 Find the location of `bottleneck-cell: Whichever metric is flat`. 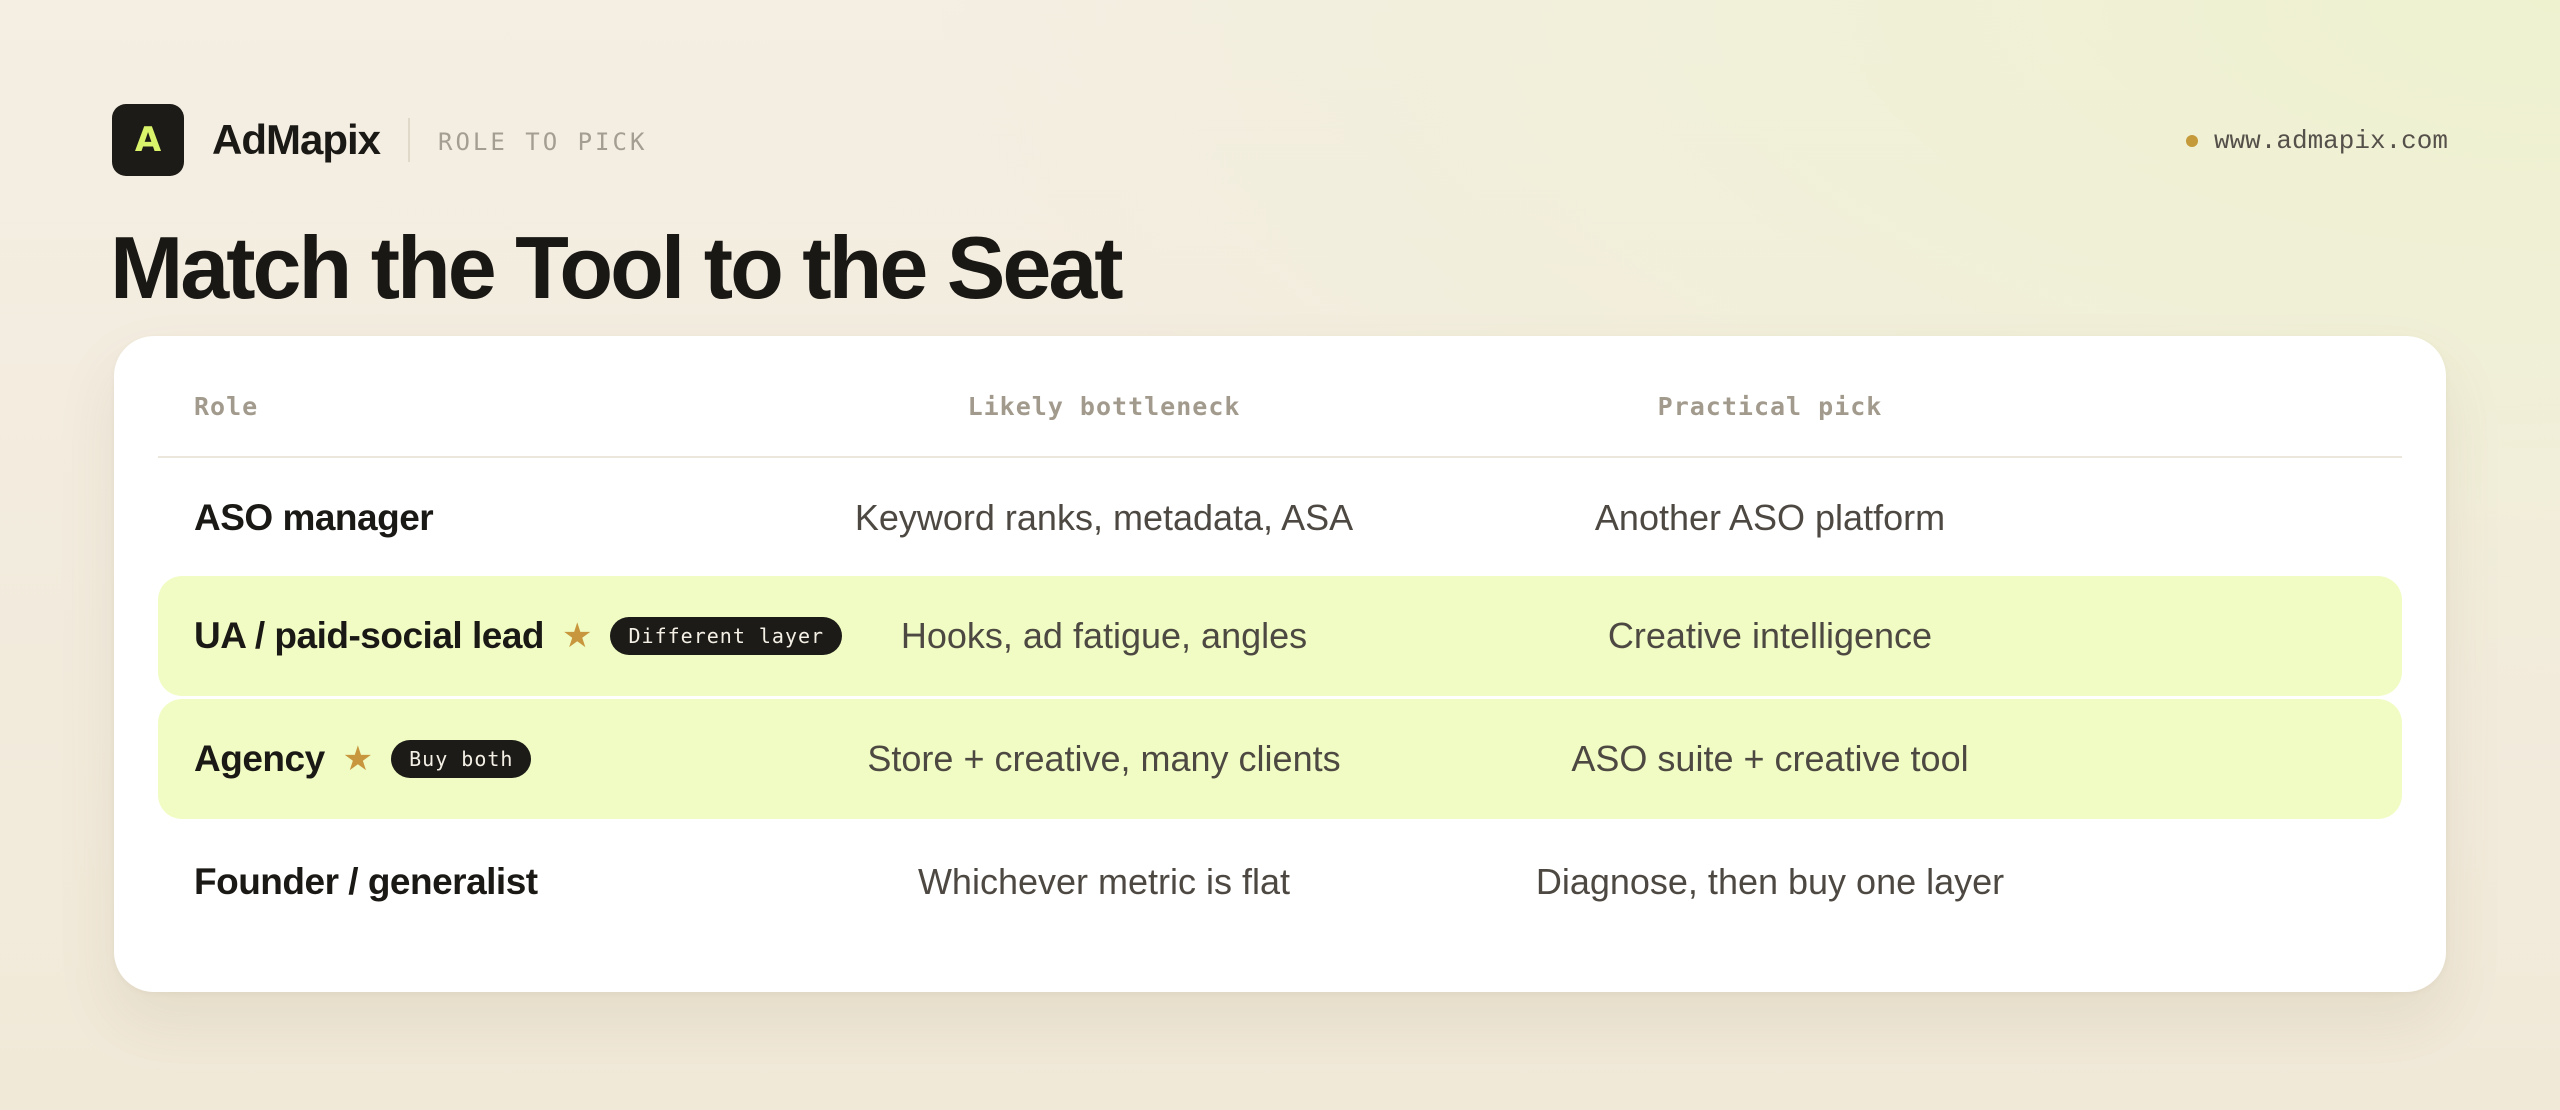

bottleneck-cell: Whichever metric is flat is located at coordinates (1104, 881).